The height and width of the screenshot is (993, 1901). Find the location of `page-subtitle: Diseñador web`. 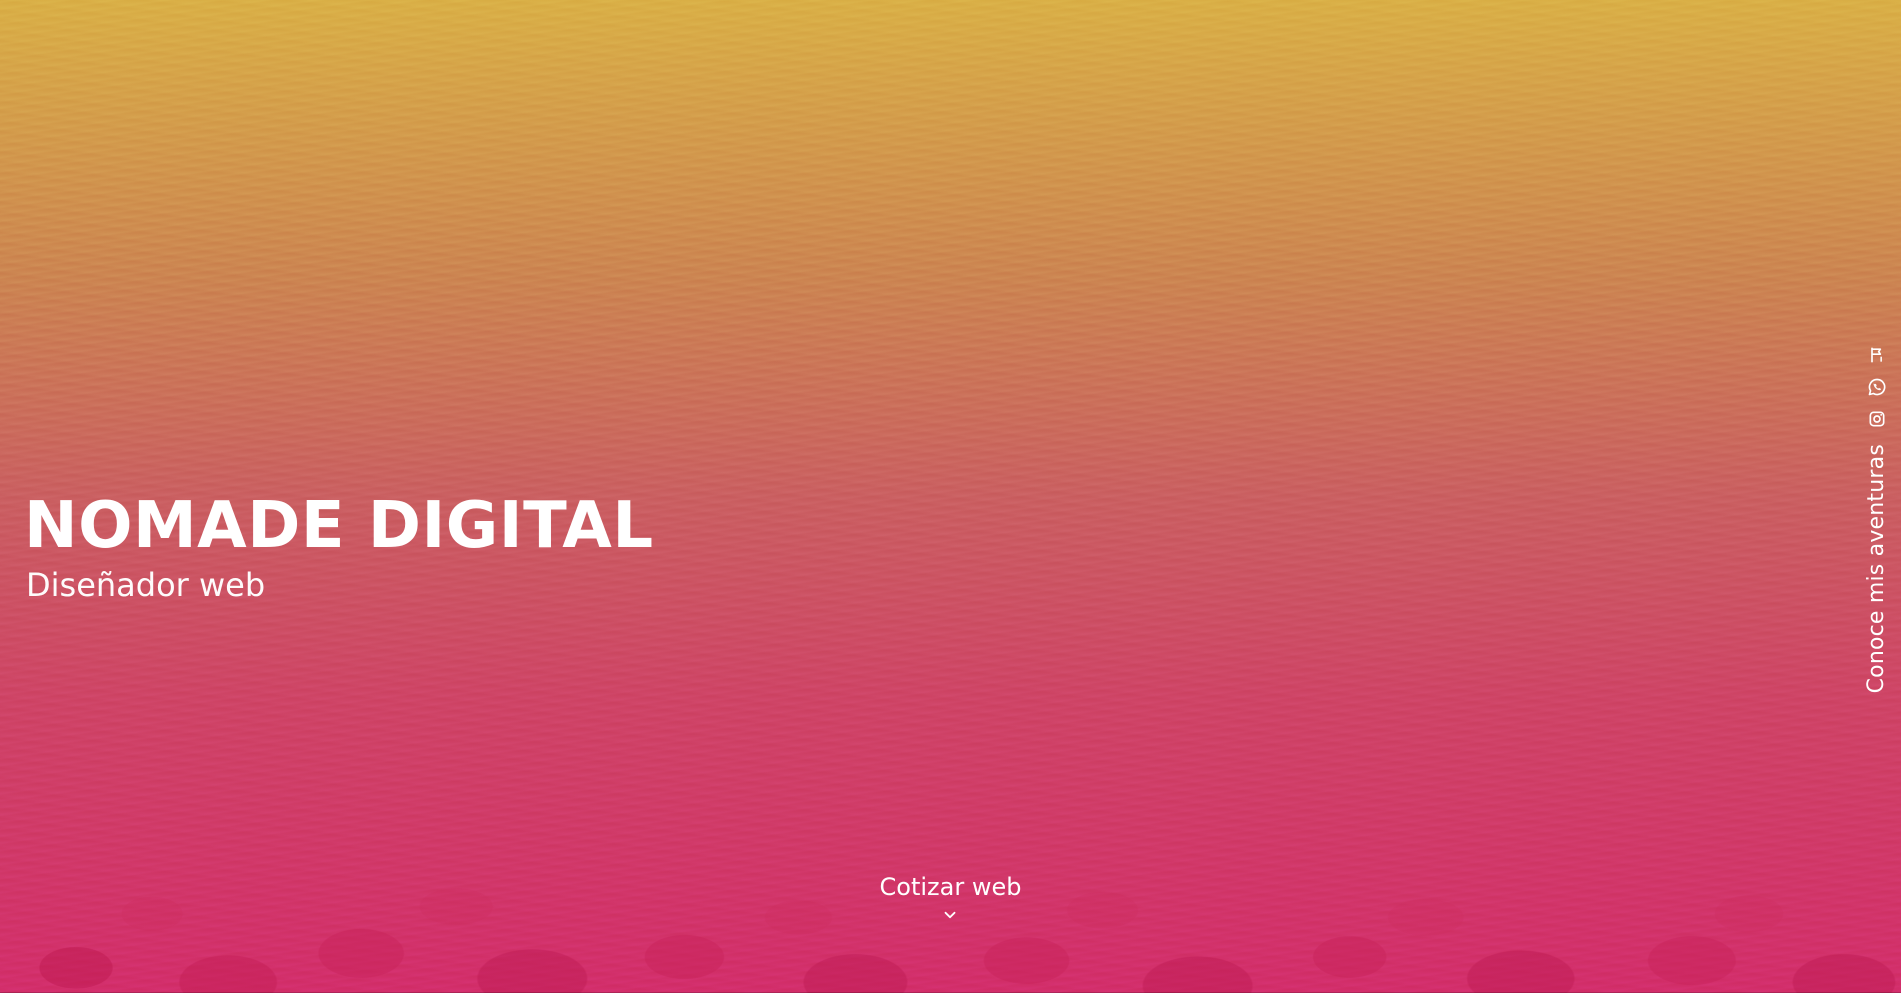

page-subtitle: Diseñador web is located at coordinates (146, 585).